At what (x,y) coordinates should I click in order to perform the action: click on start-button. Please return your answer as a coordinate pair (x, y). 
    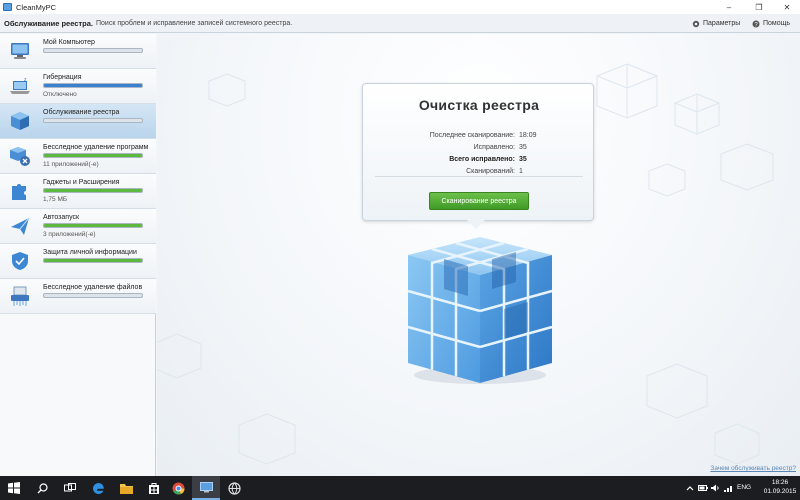
    Looking at the image, I should click on (14, 488).